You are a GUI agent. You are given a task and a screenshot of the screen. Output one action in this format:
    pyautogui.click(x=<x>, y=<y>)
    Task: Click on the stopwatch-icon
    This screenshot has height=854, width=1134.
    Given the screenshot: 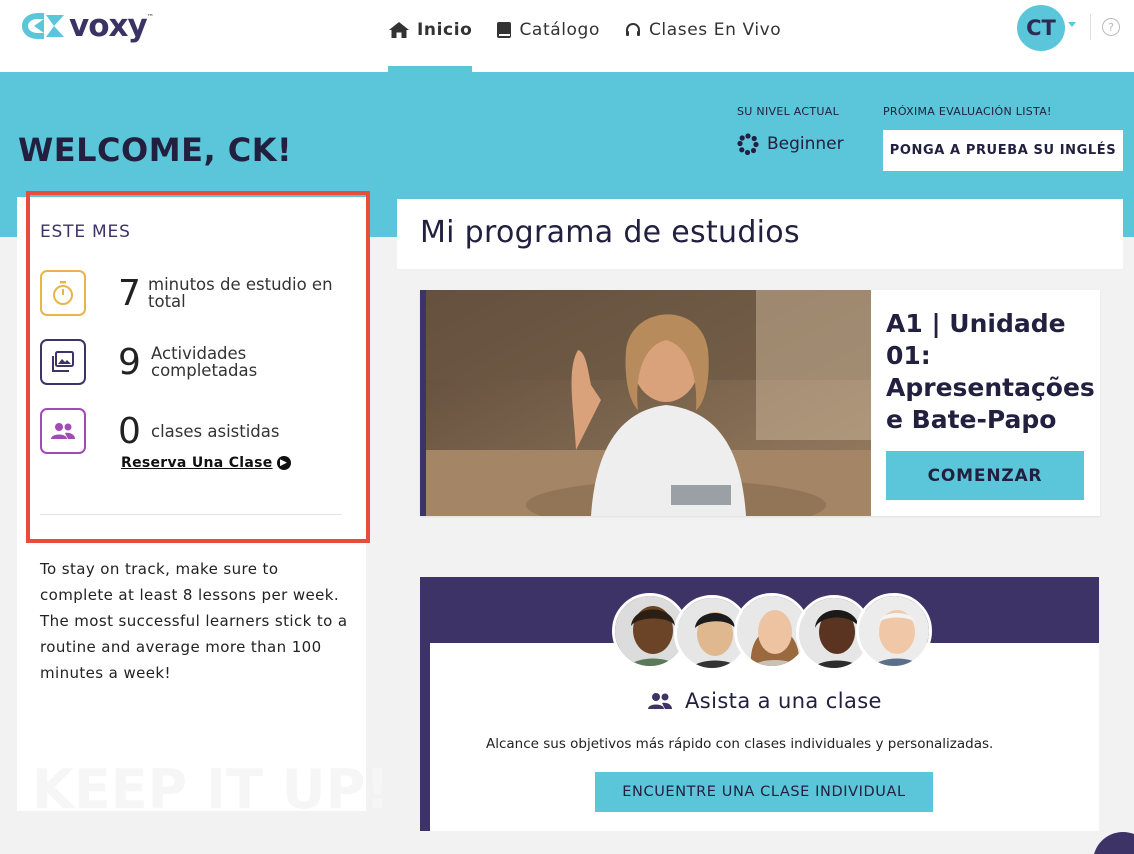 What is the action you would take?
    pyautogui.click(x=63, y=293)
    